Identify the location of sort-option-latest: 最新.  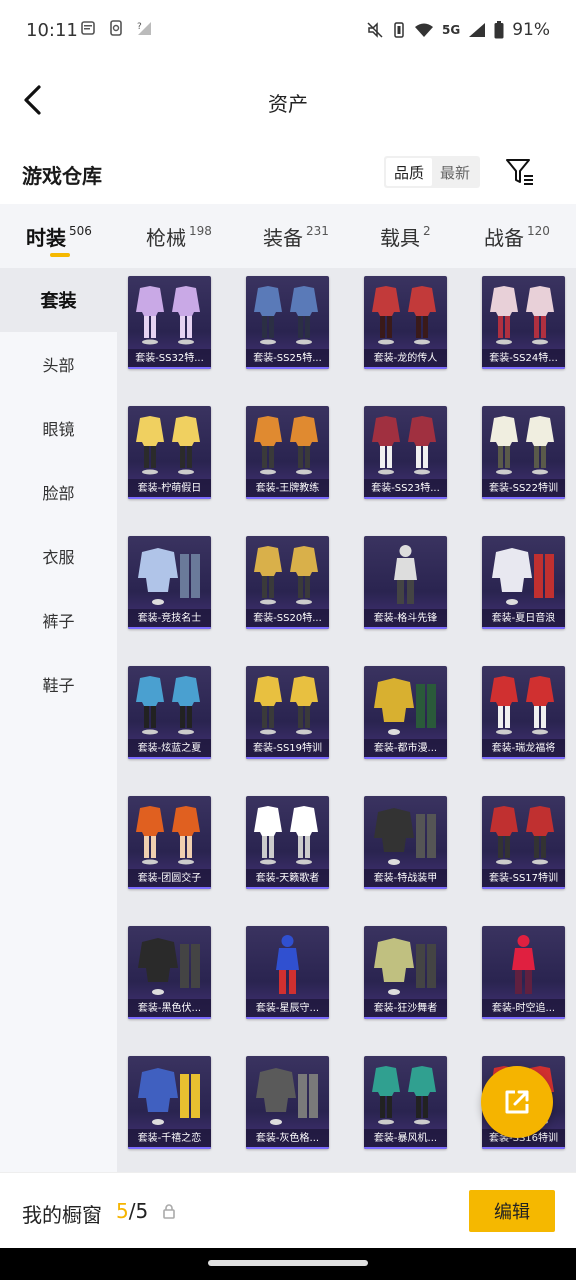
(455, 172).